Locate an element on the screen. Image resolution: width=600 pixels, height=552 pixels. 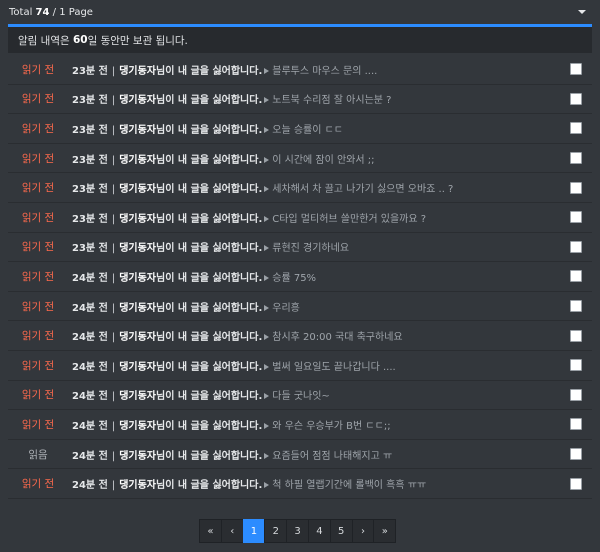
chevron-down-icon is located at coordinates (582, 12).